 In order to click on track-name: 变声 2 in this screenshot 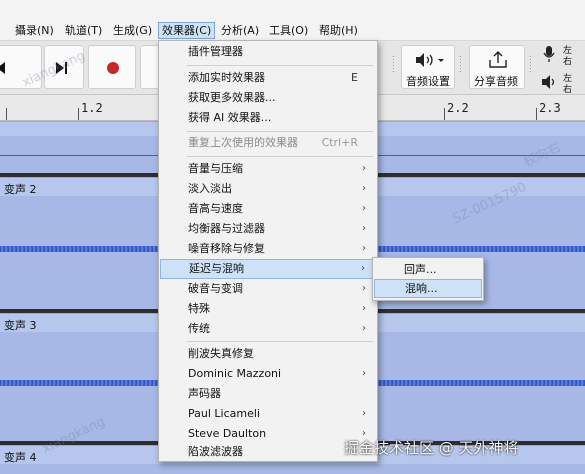, I will do `click(20, 189)`.